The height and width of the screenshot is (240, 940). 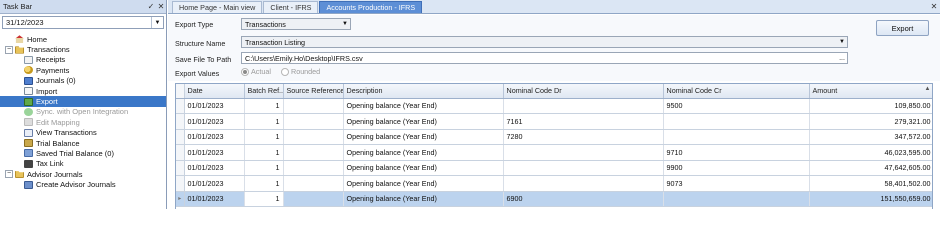 I want to click on export-button: Export, so click(x=902, y=28).